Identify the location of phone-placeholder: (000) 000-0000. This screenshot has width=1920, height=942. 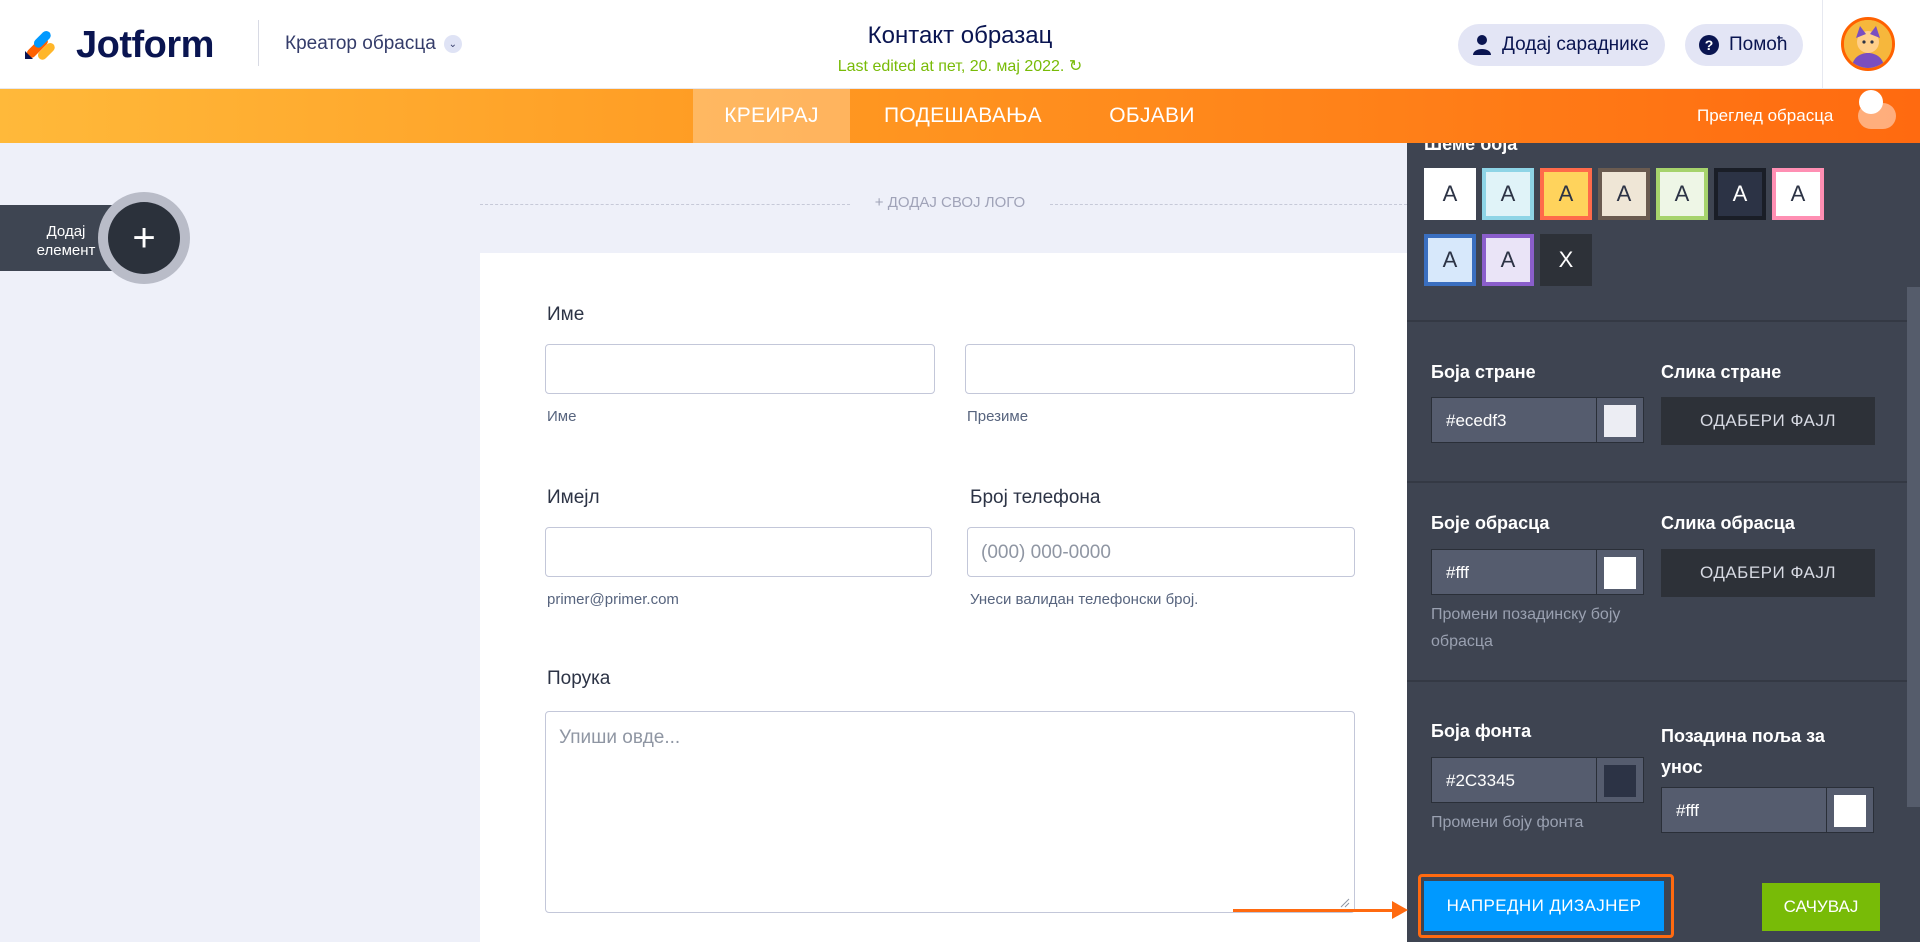
(1046, 552).